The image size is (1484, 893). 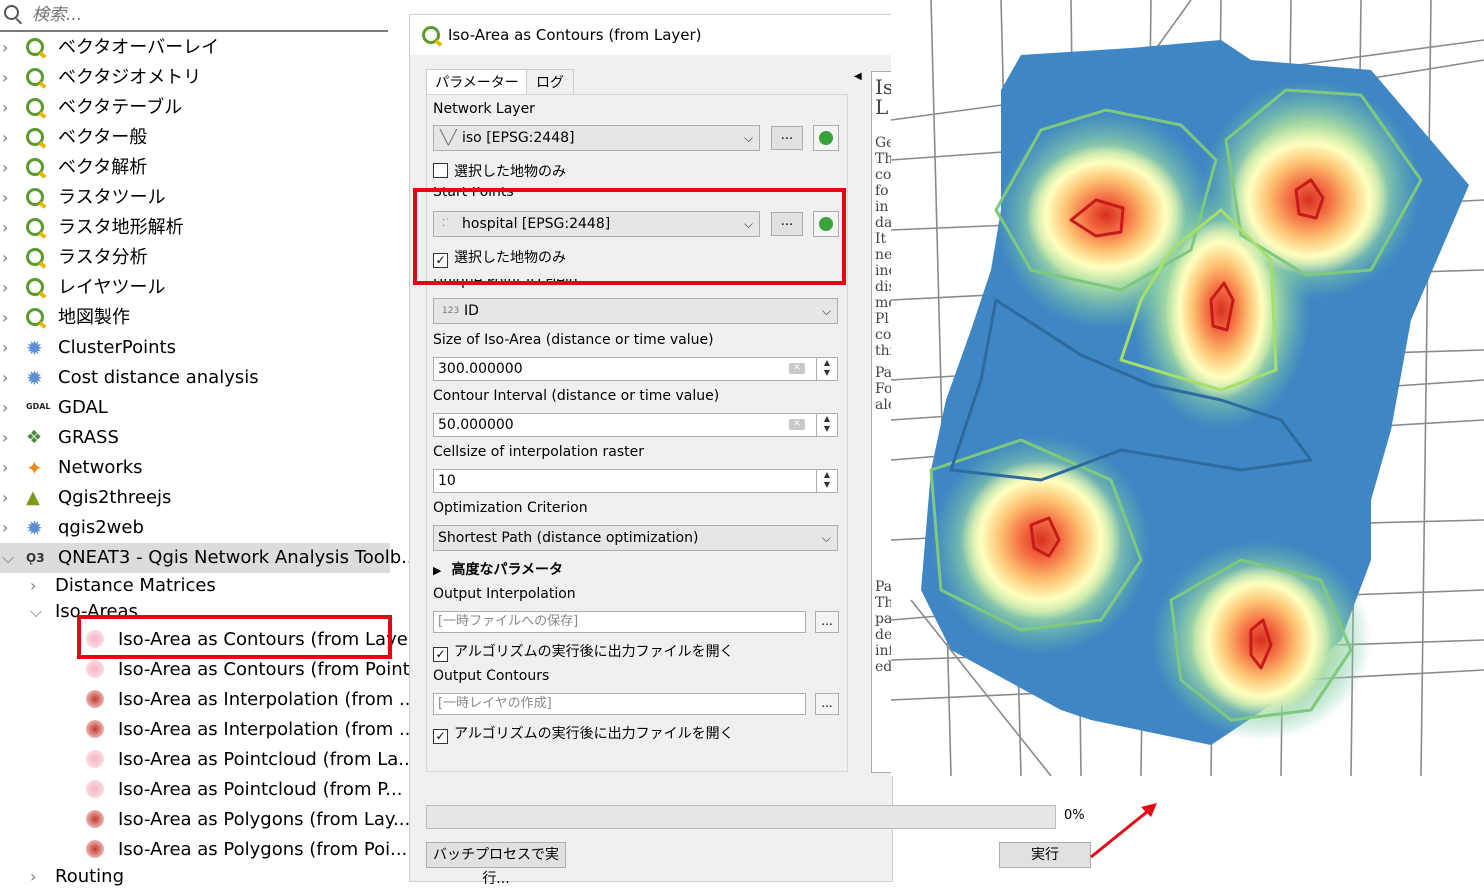 I want to click on output-contours-input: [一時レイヤの作成], so click(x=619, y=704).